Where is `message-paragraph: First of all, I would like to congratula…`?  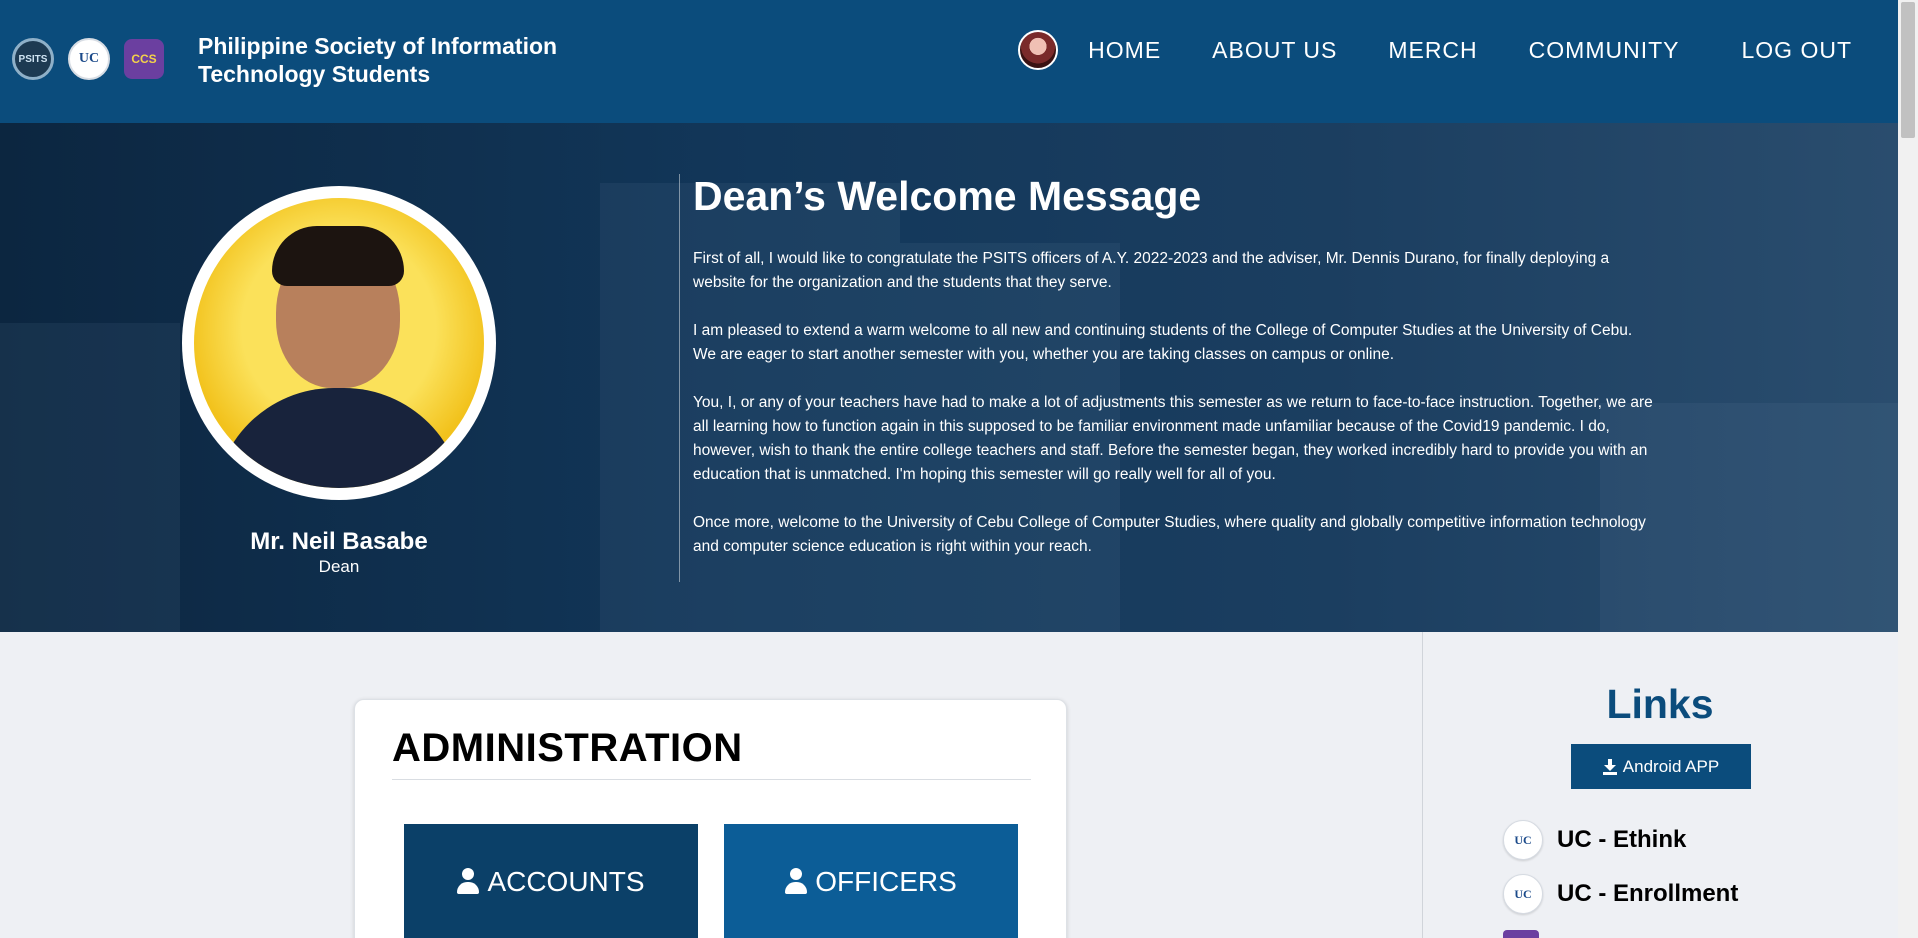
message-paragraph: First of all, I would like to congratula… is located at coordinates (1151, 270).